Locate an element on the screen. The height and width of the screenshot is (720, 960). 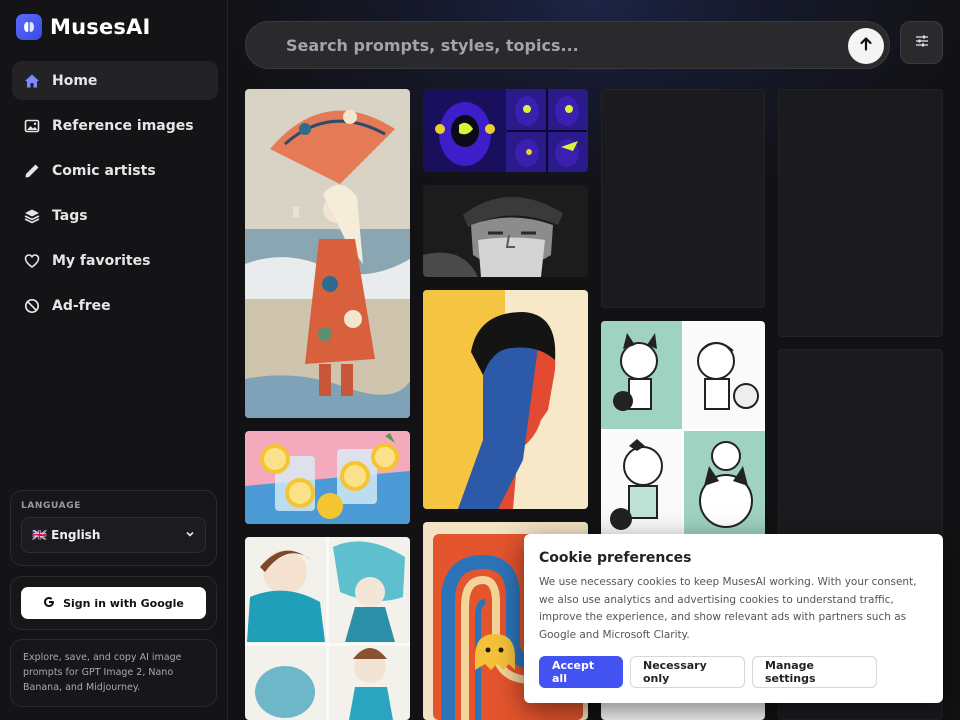
nav-item-tags: Tags is located at coordinates (115, 215).